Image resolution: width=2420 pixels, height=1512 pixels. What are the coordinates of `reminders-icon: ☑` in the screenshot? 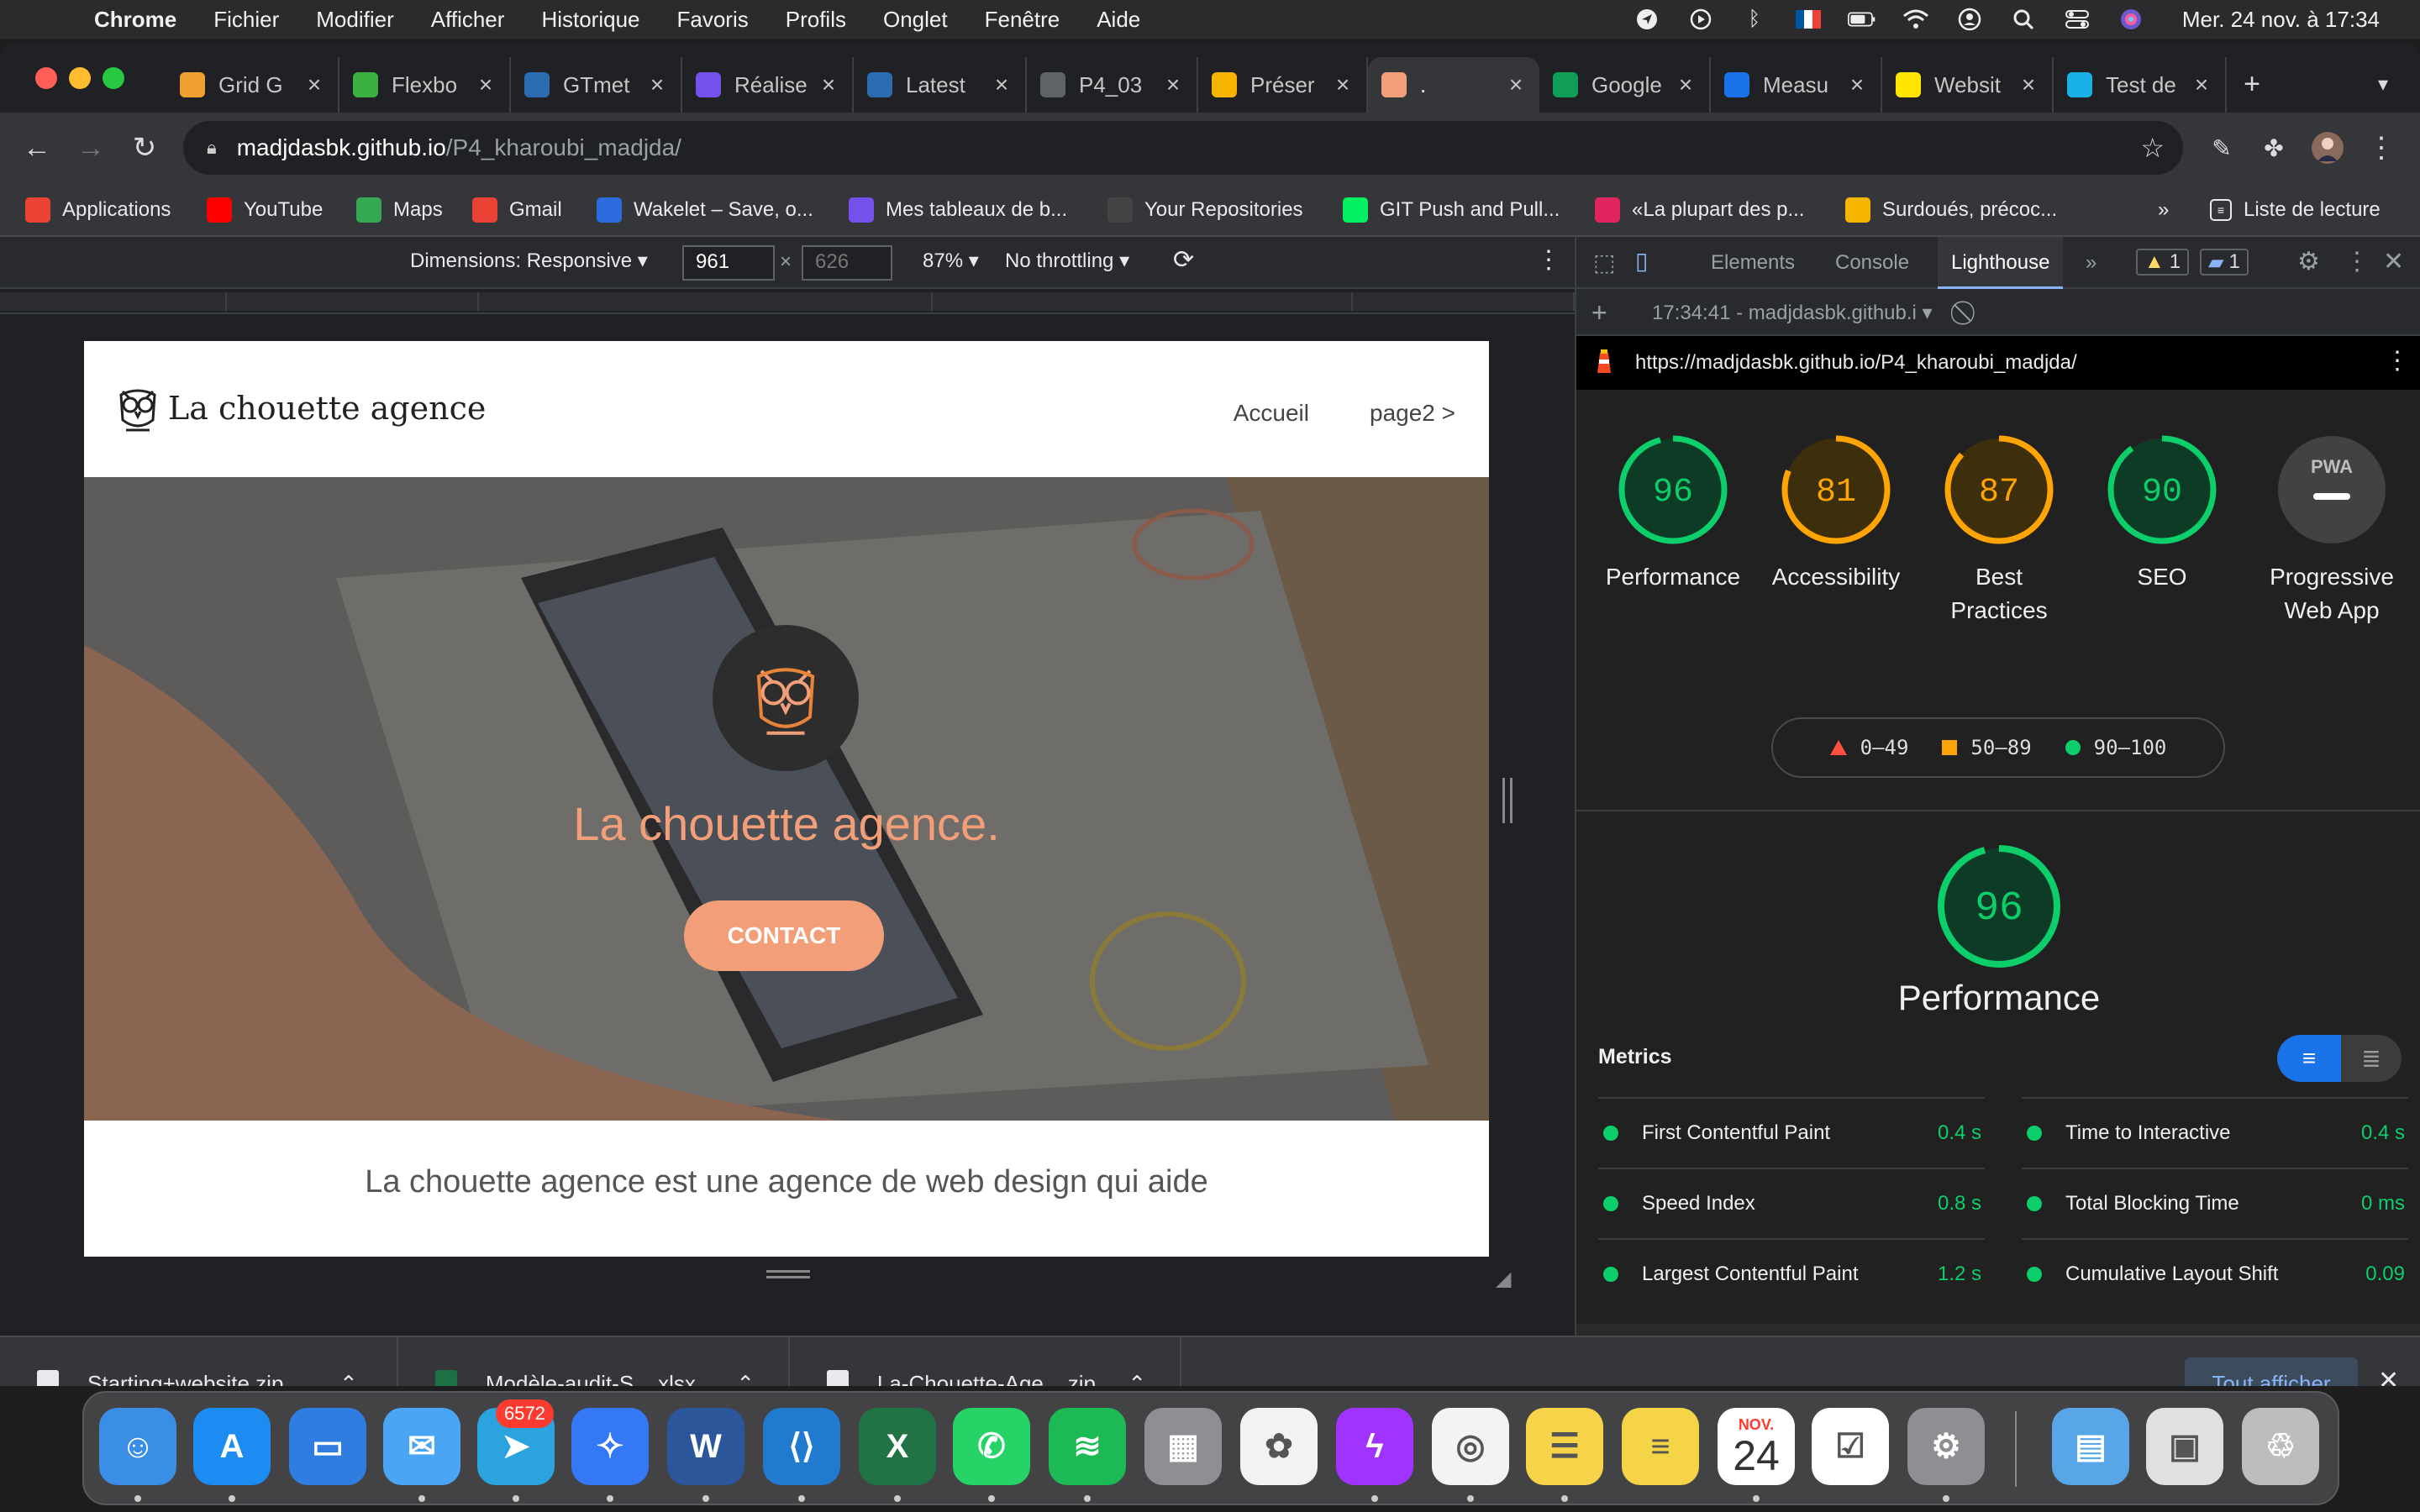 It's located at (1851, 1446).